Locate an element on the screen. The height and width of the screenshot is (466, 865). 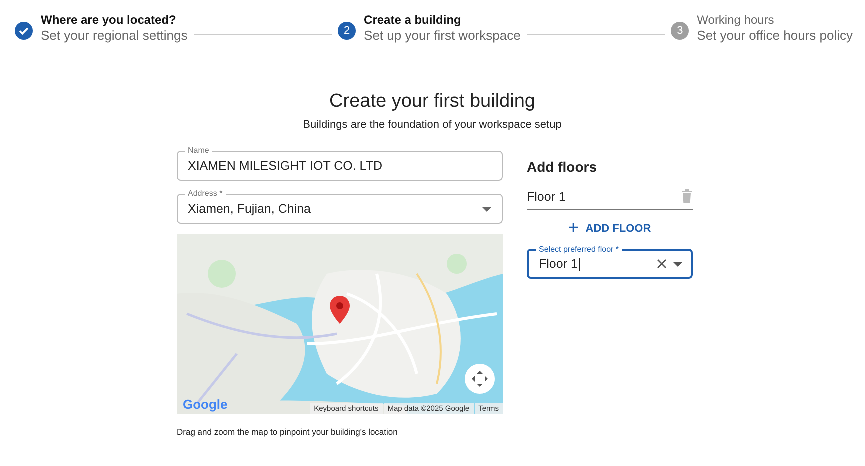
check-icon is located at coordinates (24, 31).